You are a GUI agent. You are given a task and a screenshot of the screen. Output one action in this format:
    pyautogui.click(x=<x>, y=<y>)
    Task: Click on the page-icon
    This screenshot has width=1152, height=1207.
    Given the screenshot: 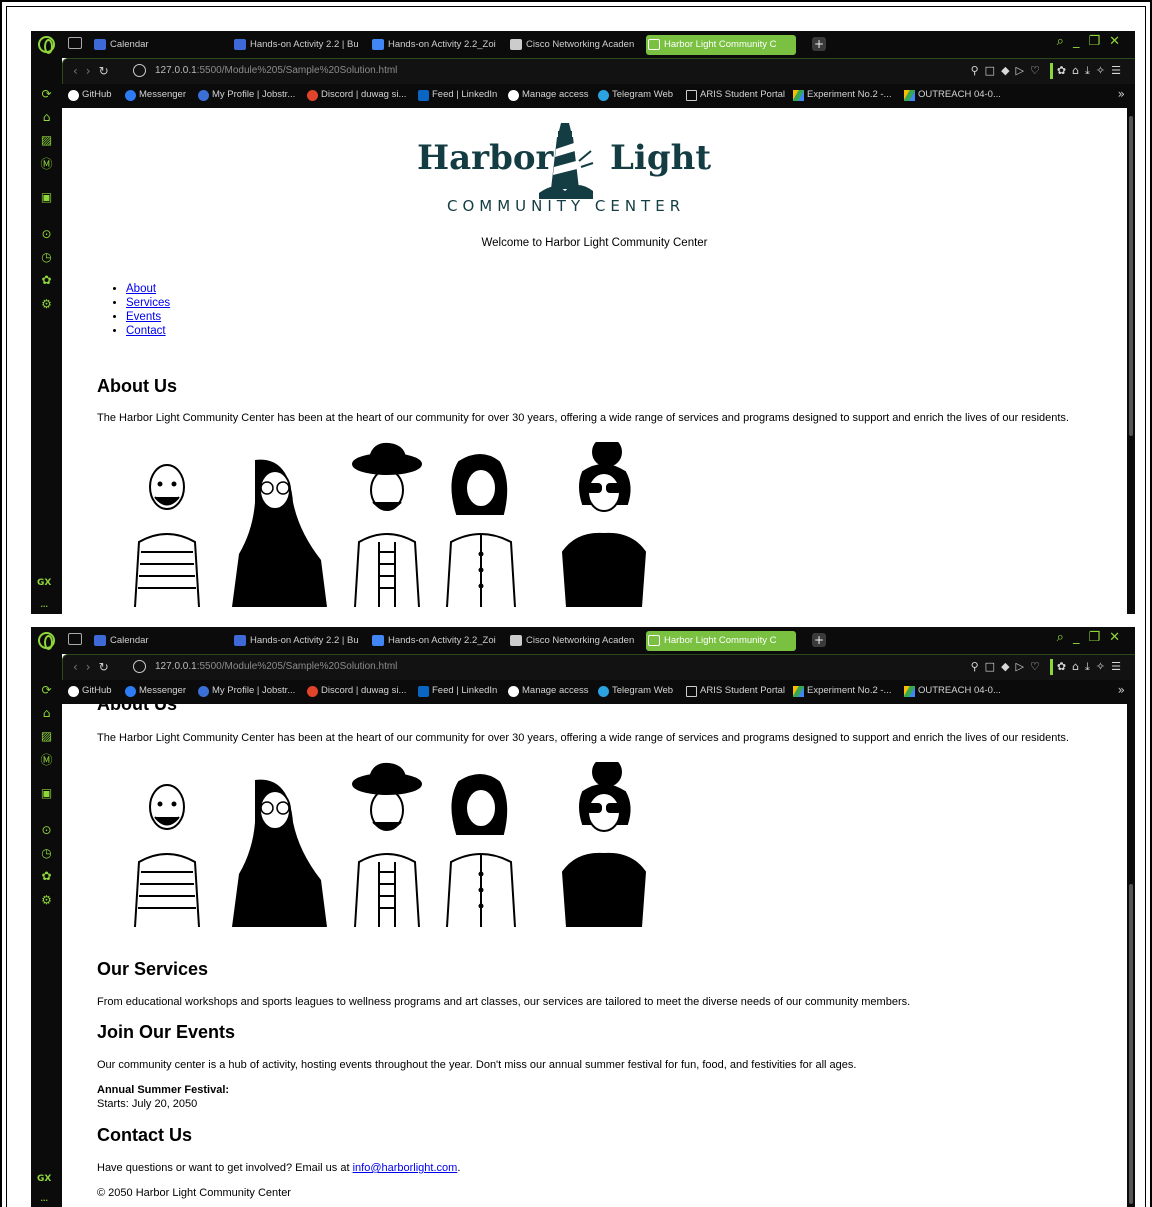 What is the action you would take?
    pyautogui.click(x=691, y=691)
    